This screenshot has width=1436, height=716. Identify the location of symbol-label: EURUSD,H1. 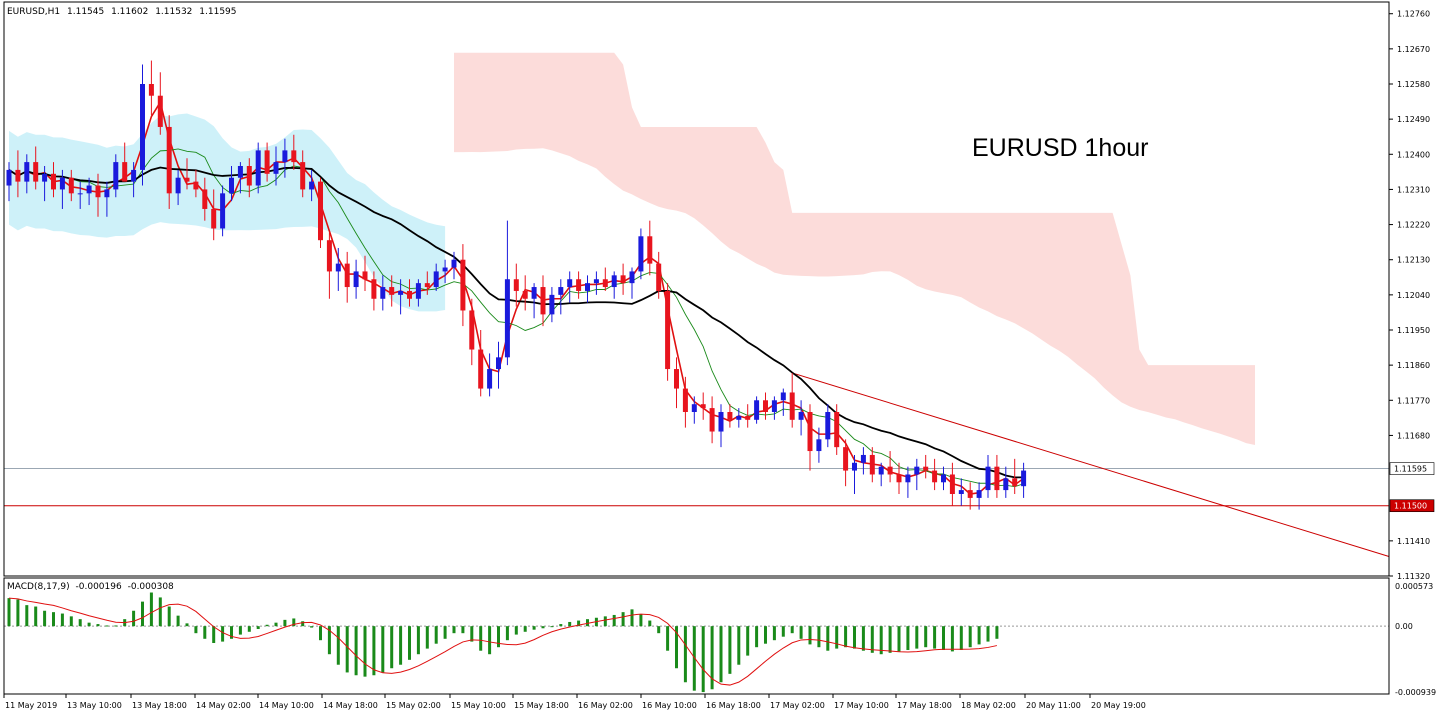
(34, 12).